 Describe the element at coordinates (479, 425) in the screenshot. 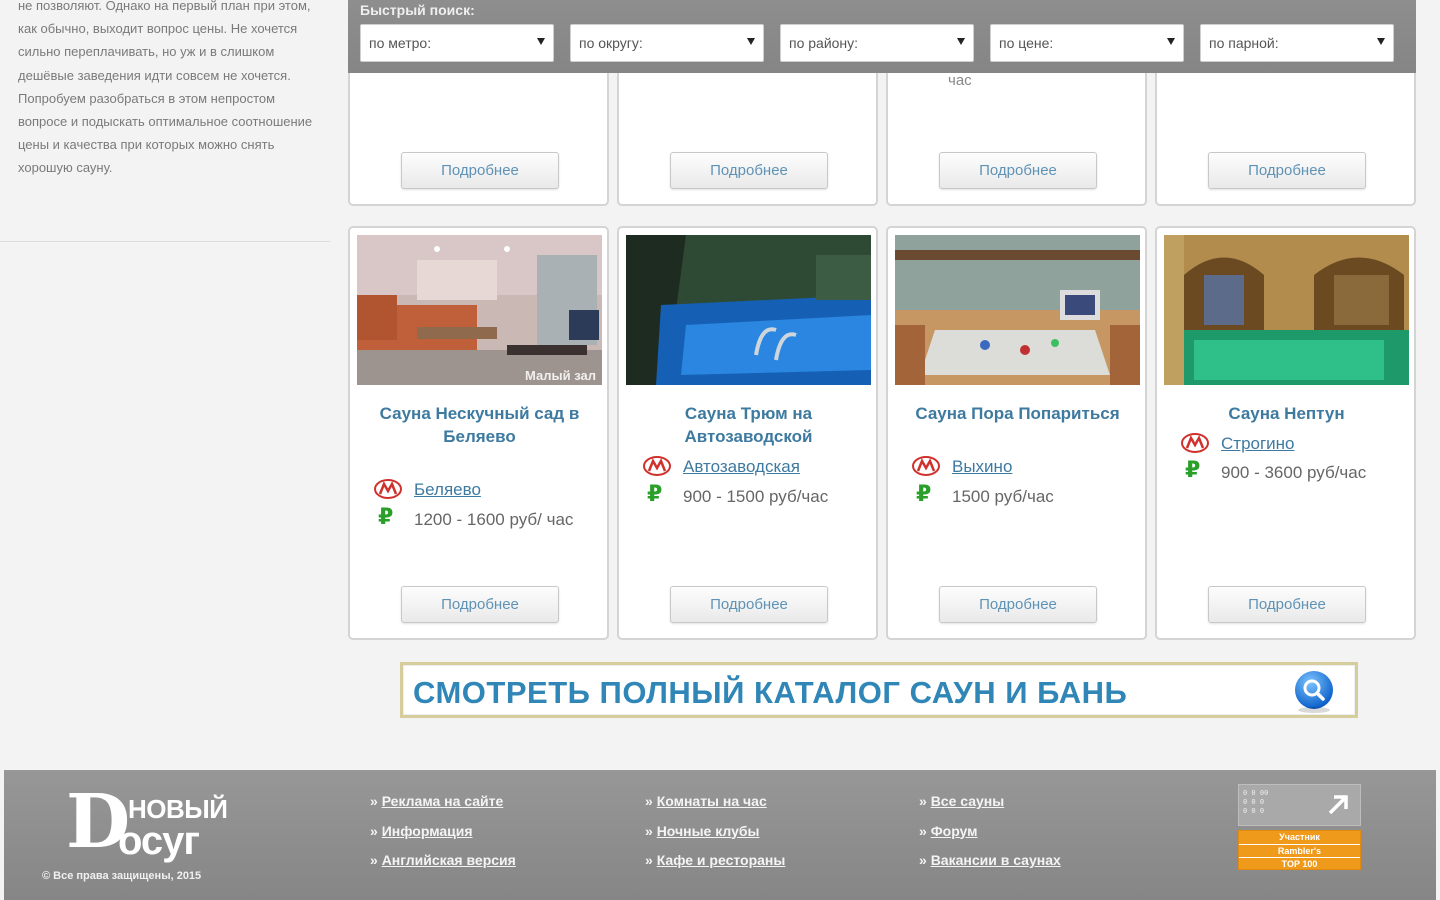

I see `sauna-title-link: Сауна Нескучный сад в Беляево` at that location.